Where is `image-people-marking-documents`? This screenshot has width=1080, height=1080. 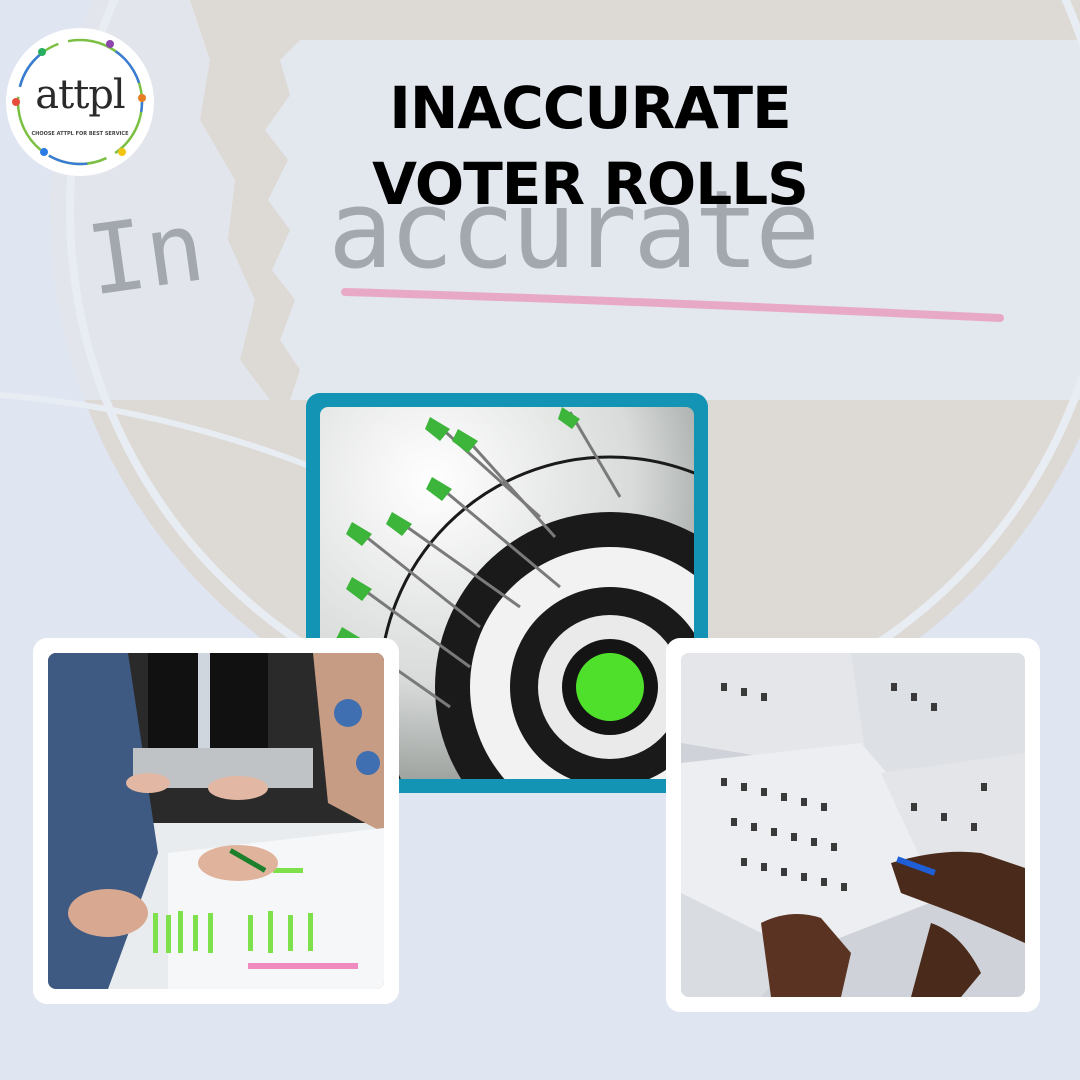 image-people-marking-documents is located at coordinates (216, 821).